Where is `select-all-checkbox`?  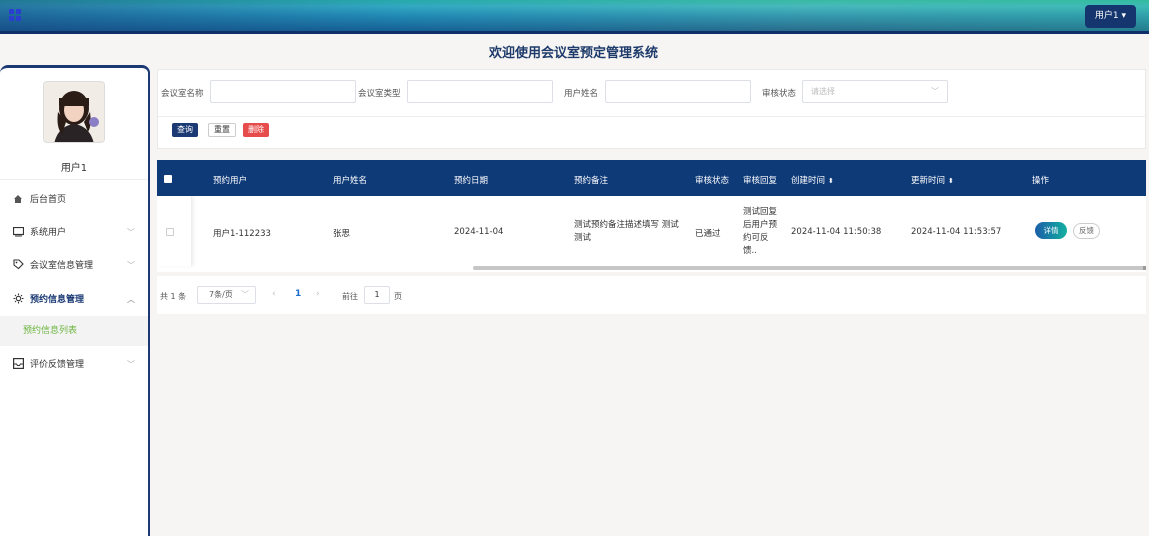
select-all-checkbox is located at coordinates (168, 179).